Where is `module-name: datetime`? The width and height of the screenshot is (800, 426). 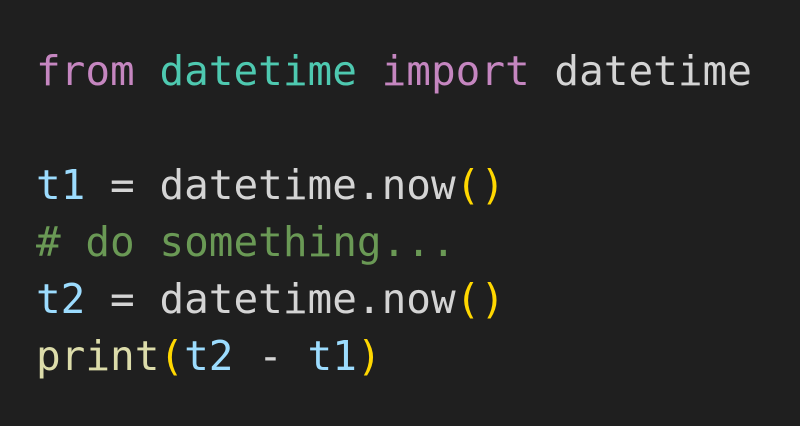
module-name: datetime is located at coordinates (258, 71).